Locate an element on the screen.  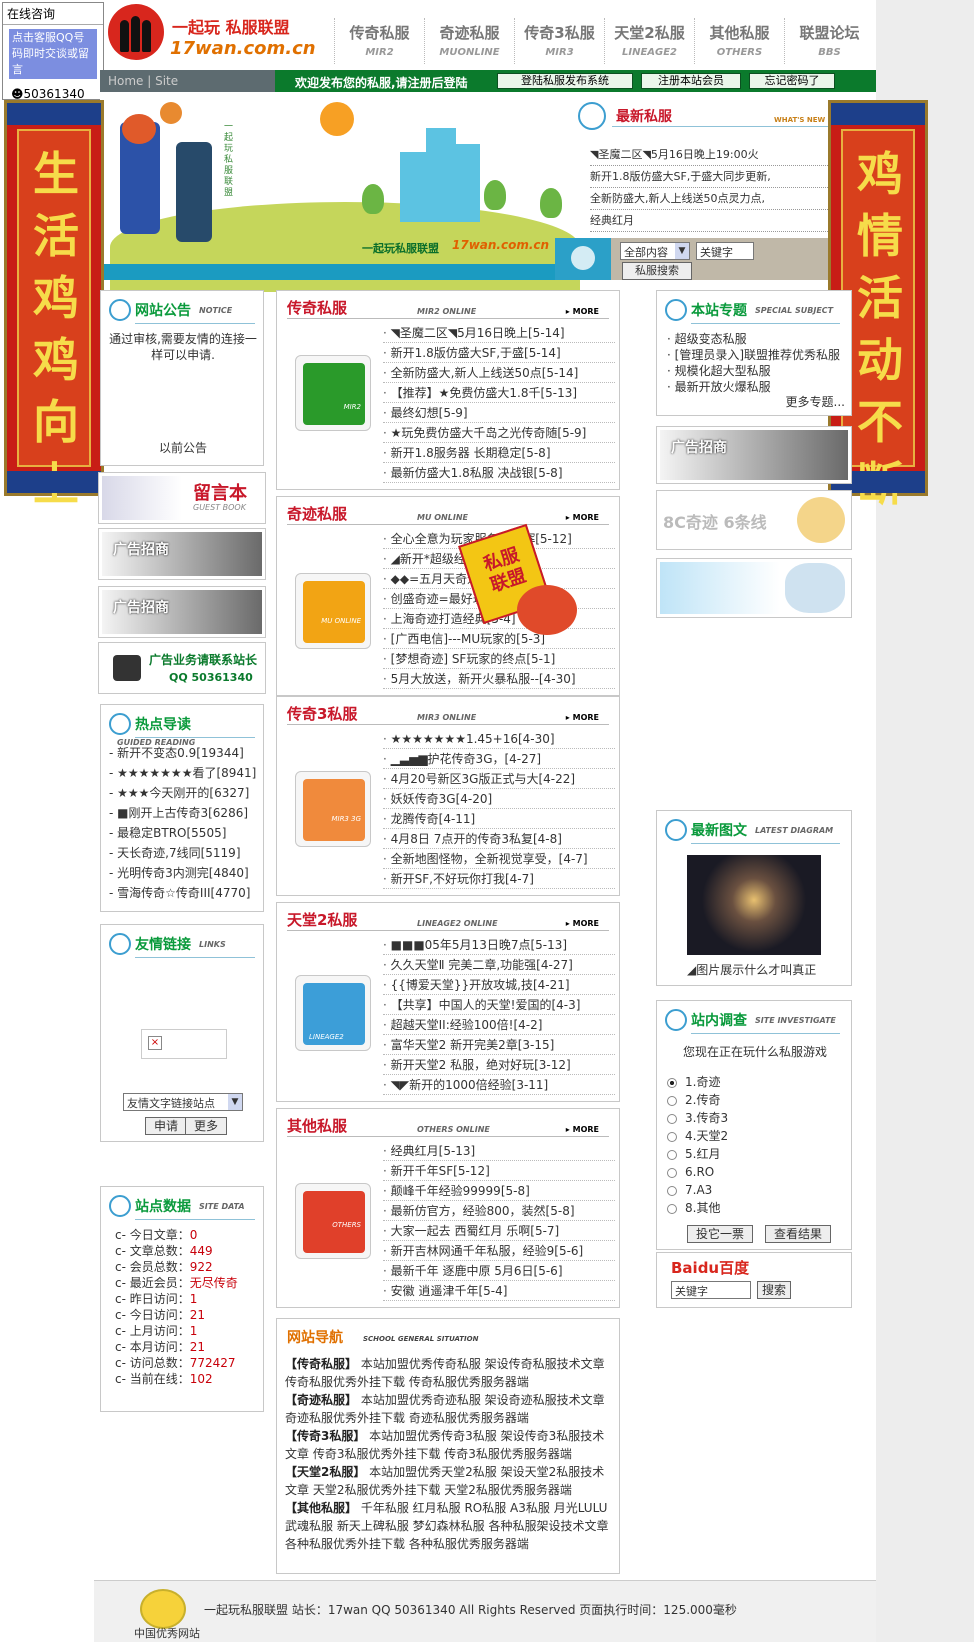
hot-item: - ★★★★★★★看了[8941] is located at coordinates (182, 773).